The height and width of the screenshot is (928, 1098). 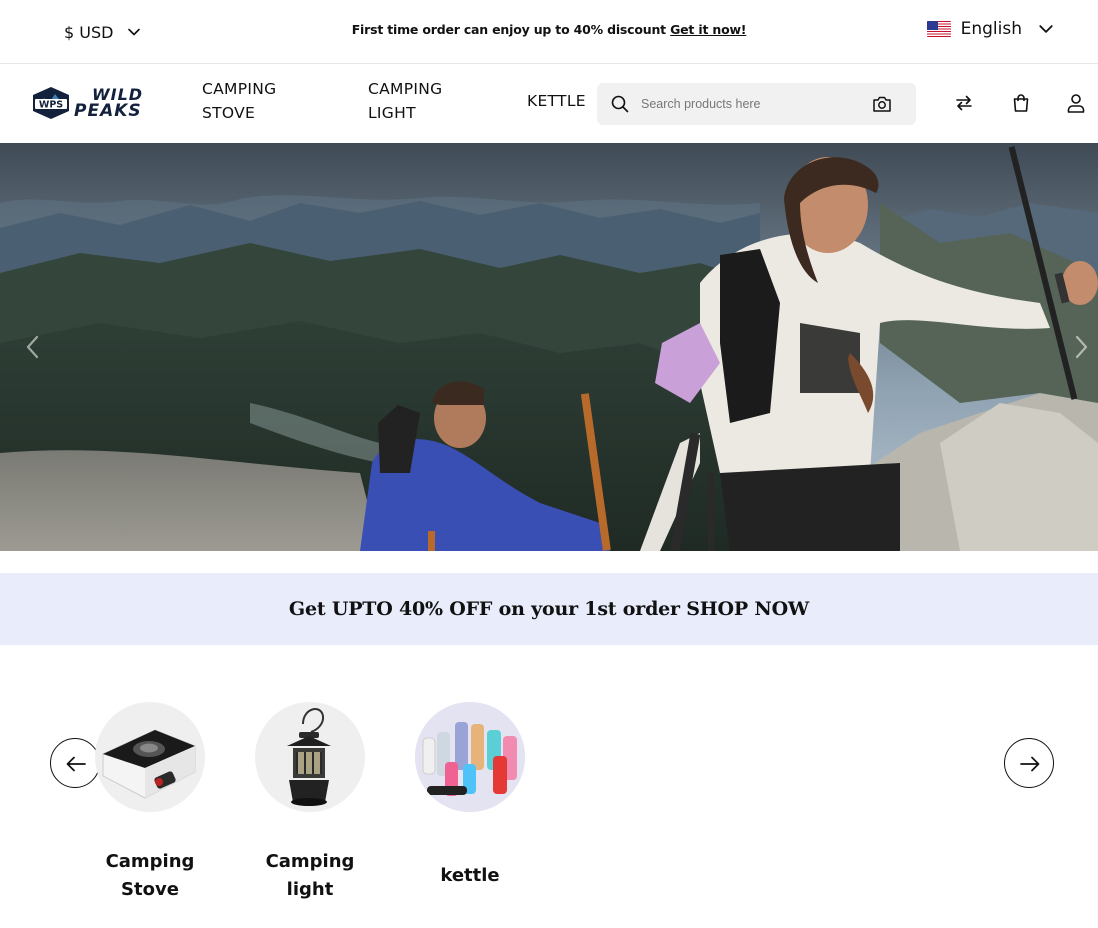 What do you see at coordinates (150, 876) in the screenshot?
I see `category-label: Camping Stove` at bounding box center [150, 876].